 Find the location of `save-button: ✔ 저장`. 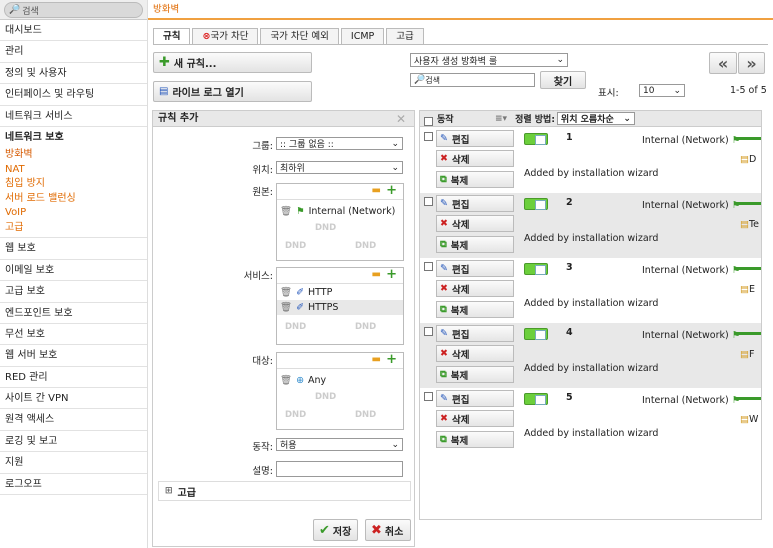

save-button: ✔ 저장 is located at coordinates (335, 530).